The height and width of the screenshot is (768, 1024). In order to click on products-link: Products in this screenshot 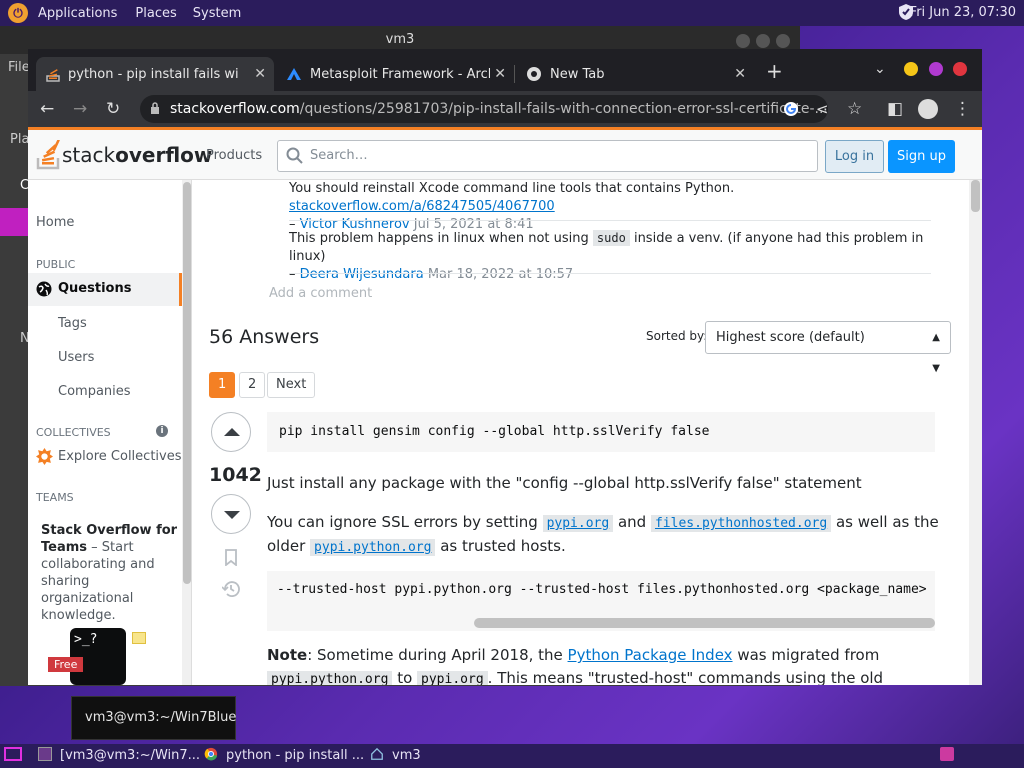, I will do `click(234, 155)`.